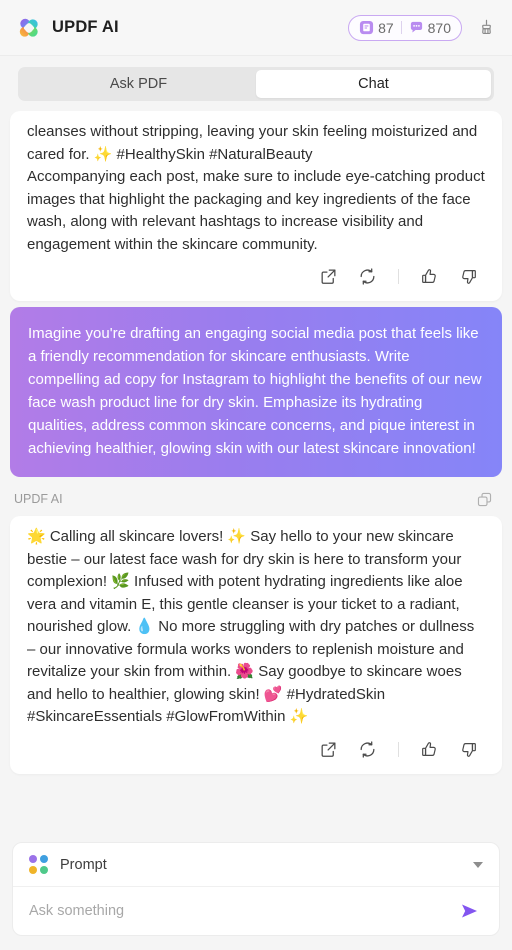 The image size is (512, 950). I want to click on tabbar: Ask PDF Chat, so click(256, 84).